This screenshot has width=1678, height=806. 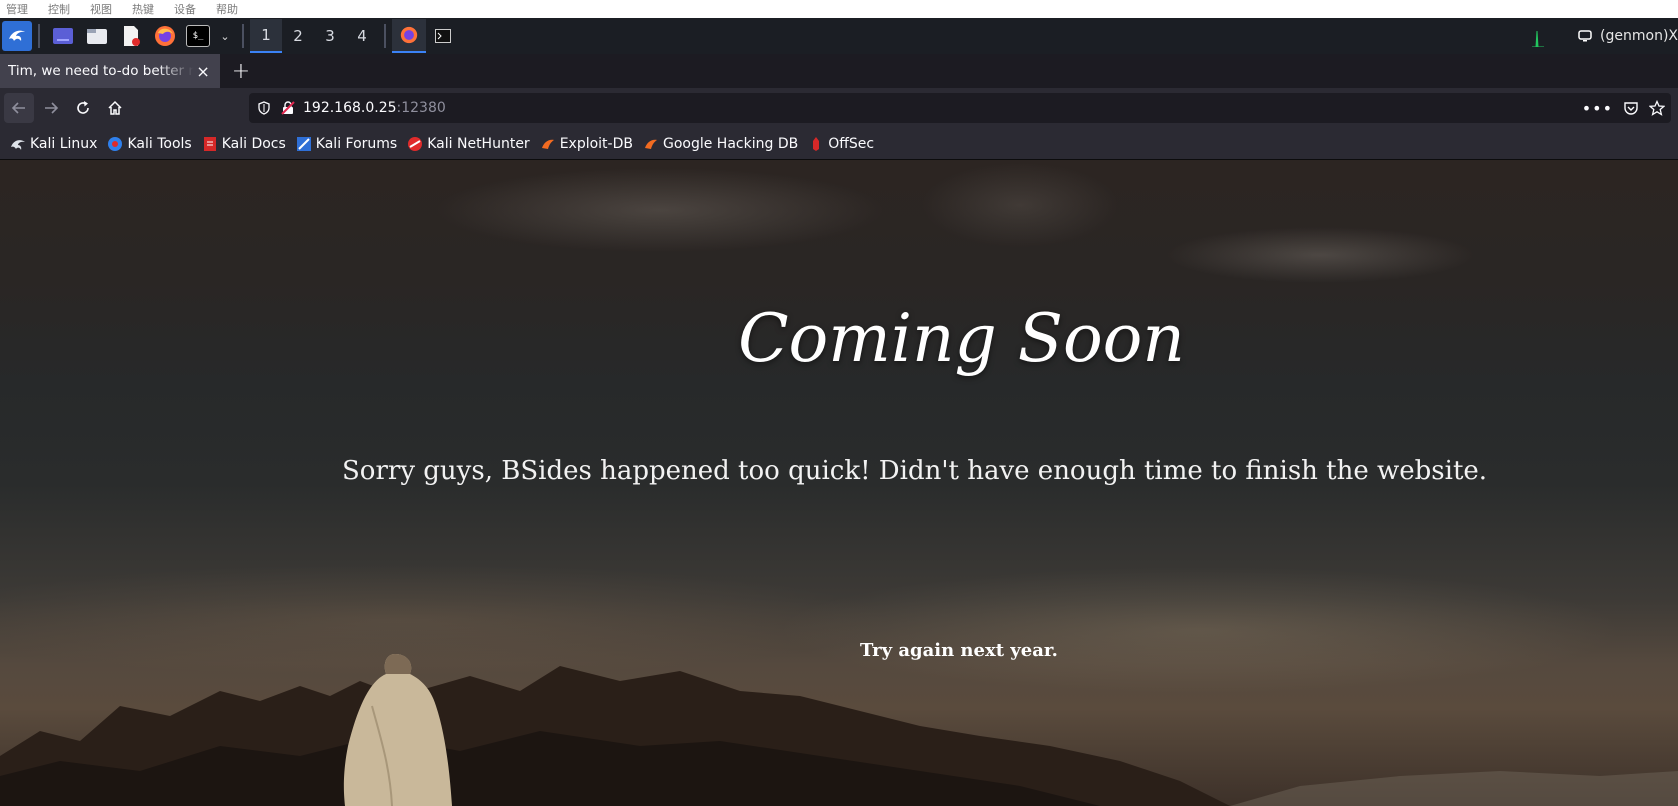 What do you see at coordinates (1631, 108) in the screenshot?
I see `pocket-icon` at bounding box center [1631, 108].